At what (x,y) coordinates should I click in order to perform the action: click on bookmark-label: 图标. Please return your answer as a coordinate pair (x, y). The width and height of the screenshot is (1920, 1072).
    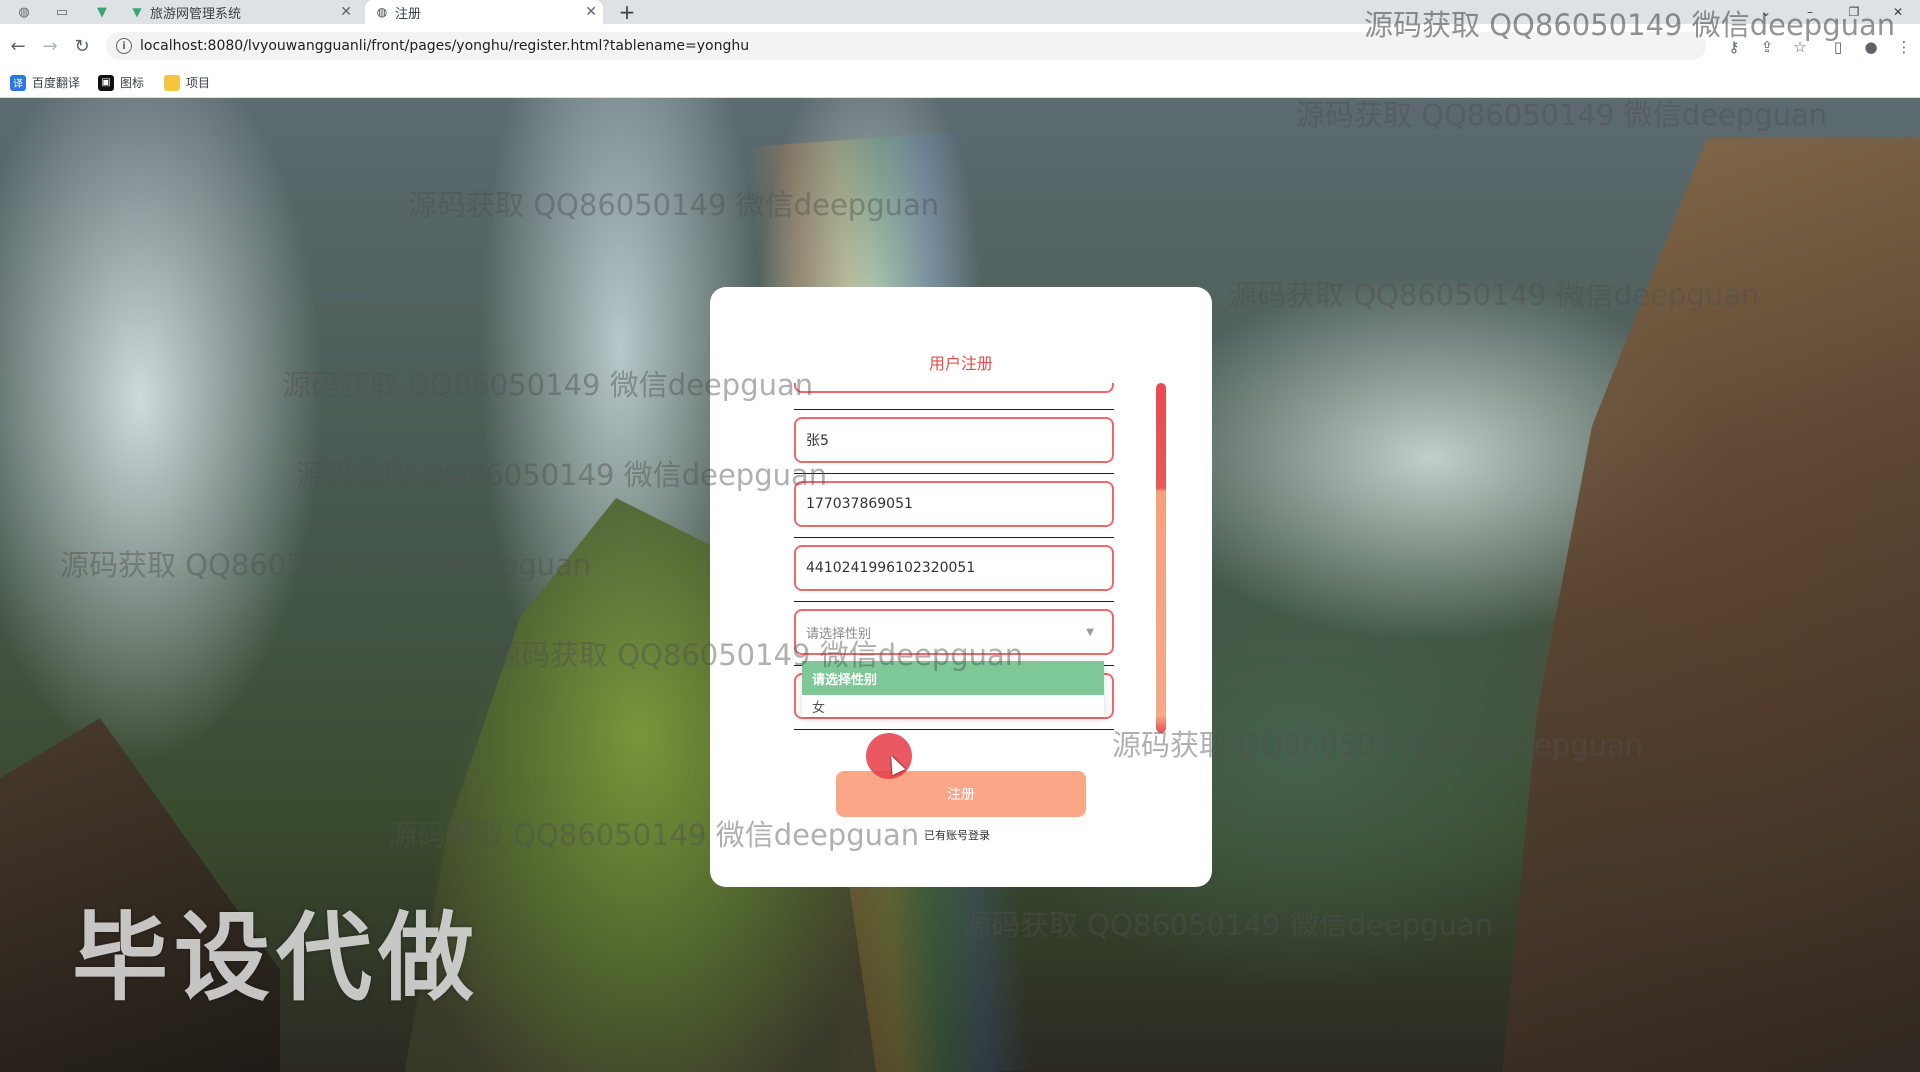
    Looking at the image, I should click on (132, 83).